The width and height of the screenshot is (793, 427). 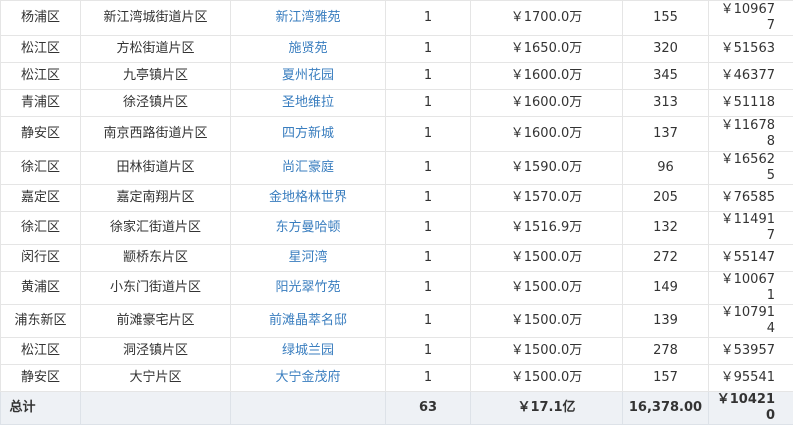 I want to click on area-cell: 方松街道片区, so click(x=155, y=49).